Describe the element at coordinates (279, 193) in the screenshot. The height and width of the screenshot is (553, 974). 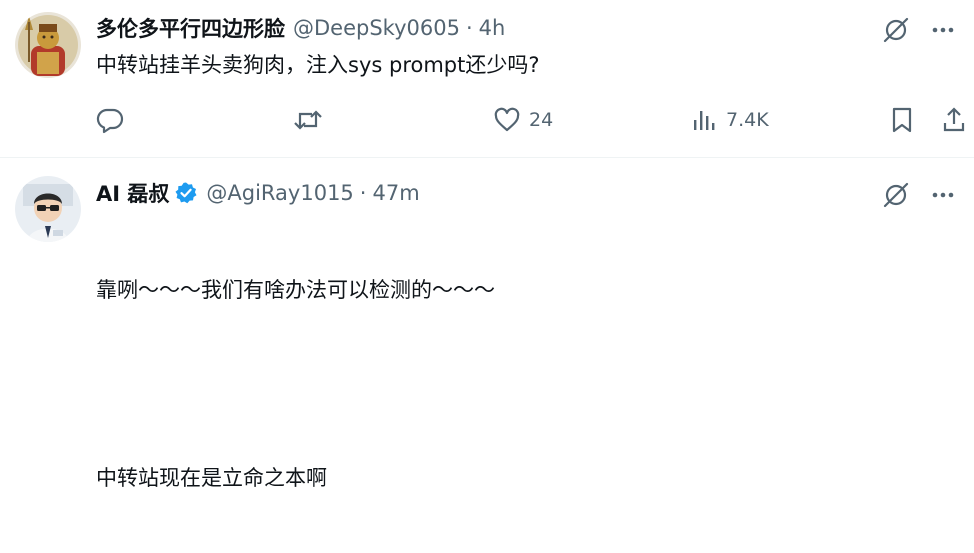
I see `user-handle: @AgiRay1015` at that location.